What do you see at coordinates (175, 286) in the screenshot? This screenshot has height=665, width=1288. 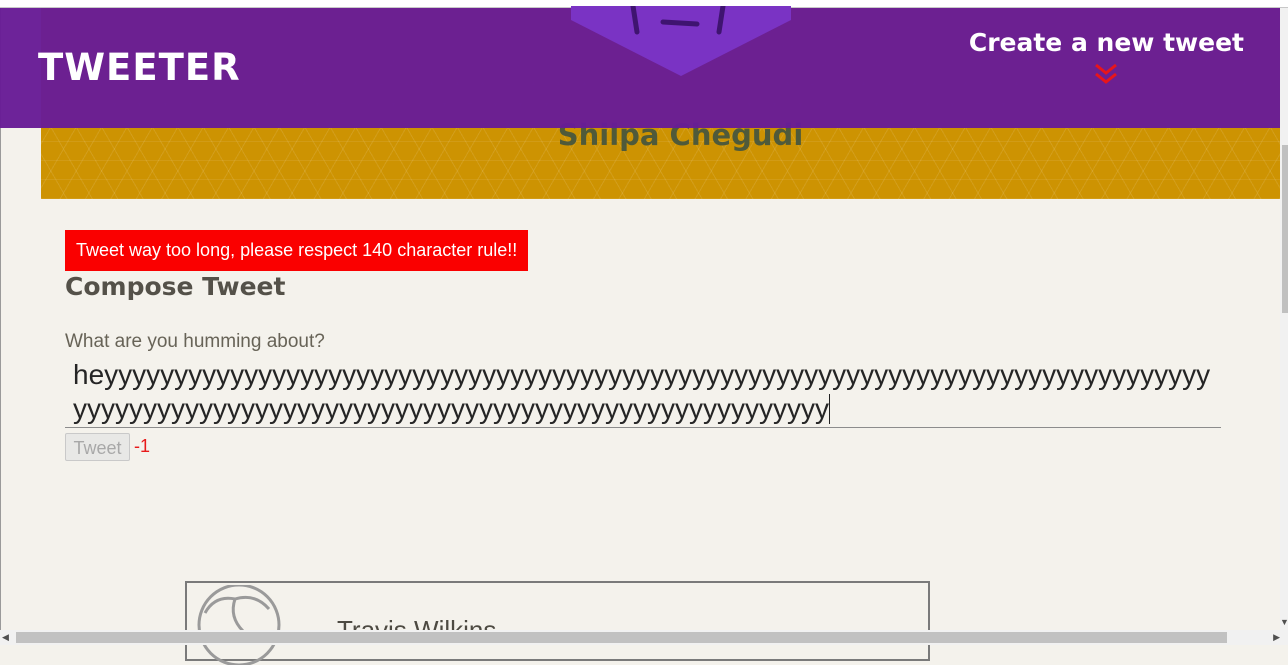 I see `compose-tweet-title: Compose Tweet` at bounding box center [175, 286].